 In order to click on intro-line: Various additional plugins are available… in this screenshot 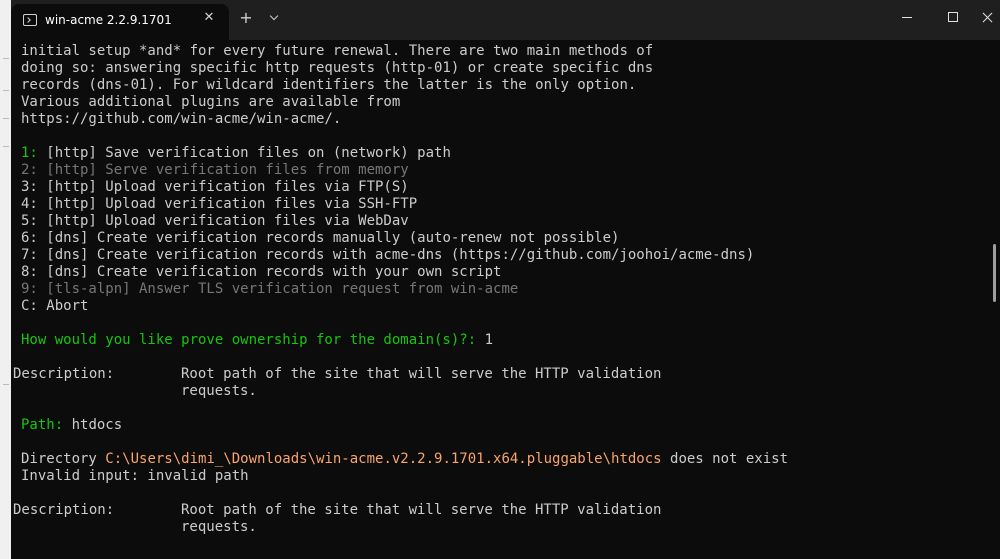, I will do `click(211, 102)`.